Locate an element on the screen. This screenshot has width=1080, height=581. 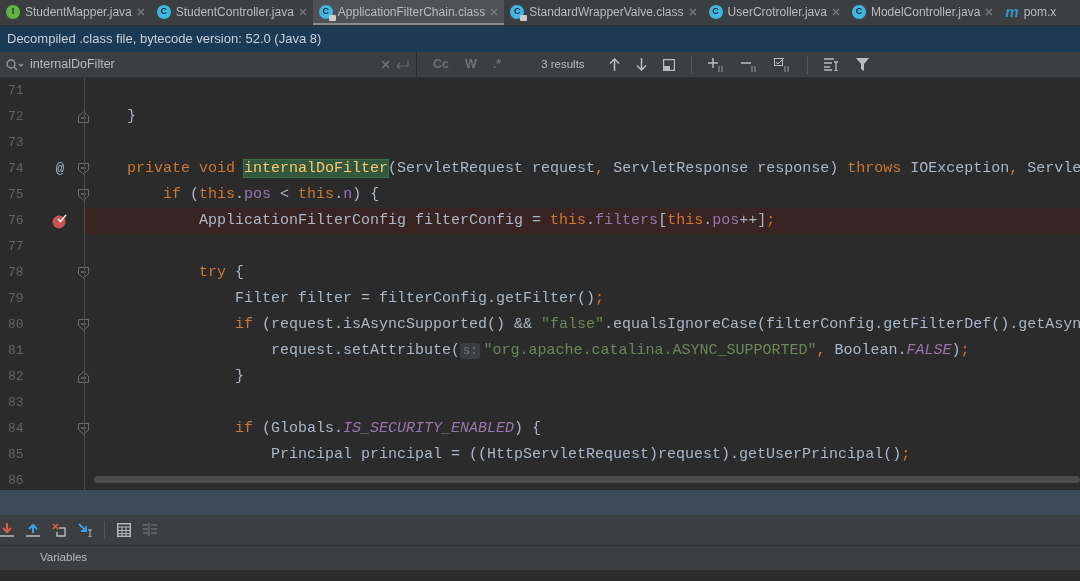
editor-tab: C StudentController.java is located at coordinates (231, 12).